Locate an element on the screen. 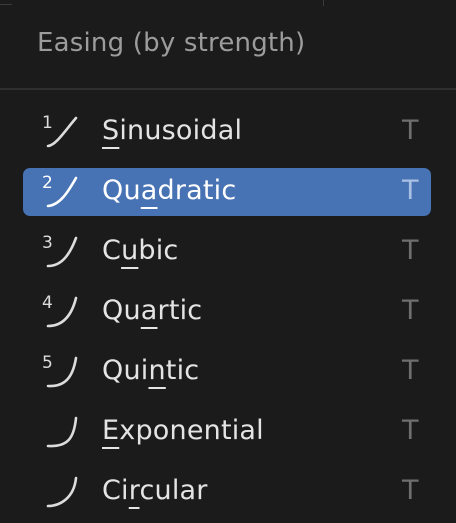  ease-quart-icon: 4 is located at coordinates (62, 312).